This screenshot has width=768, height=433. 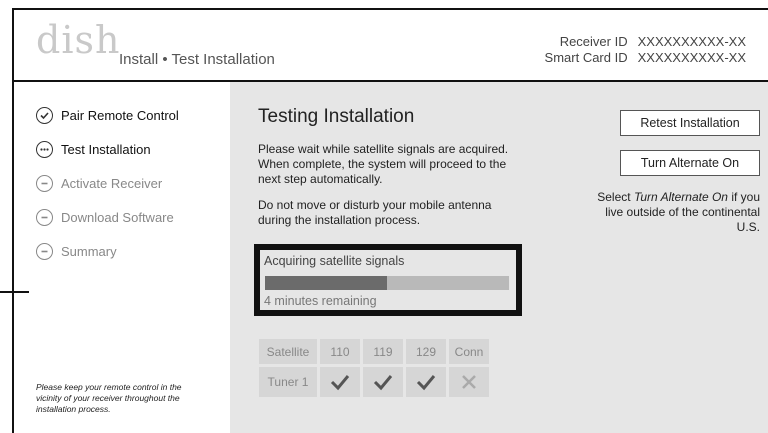 I want to click on step-label: Activate Receiver, so click(x=112, y=183).